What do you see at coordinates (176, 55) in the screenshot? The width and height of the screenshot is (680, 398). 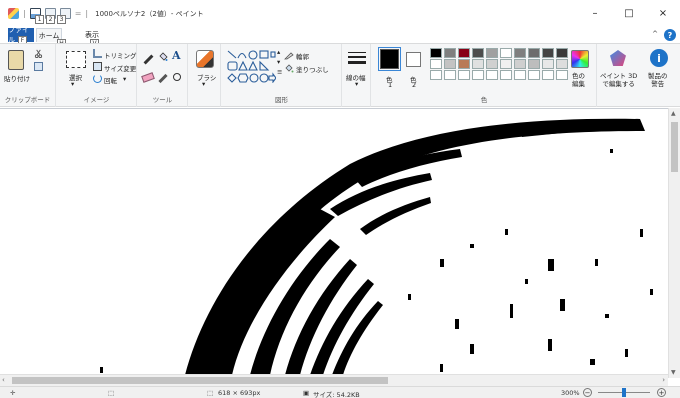 I see `text-tool-icon: A` at bounding box center [176, 55].